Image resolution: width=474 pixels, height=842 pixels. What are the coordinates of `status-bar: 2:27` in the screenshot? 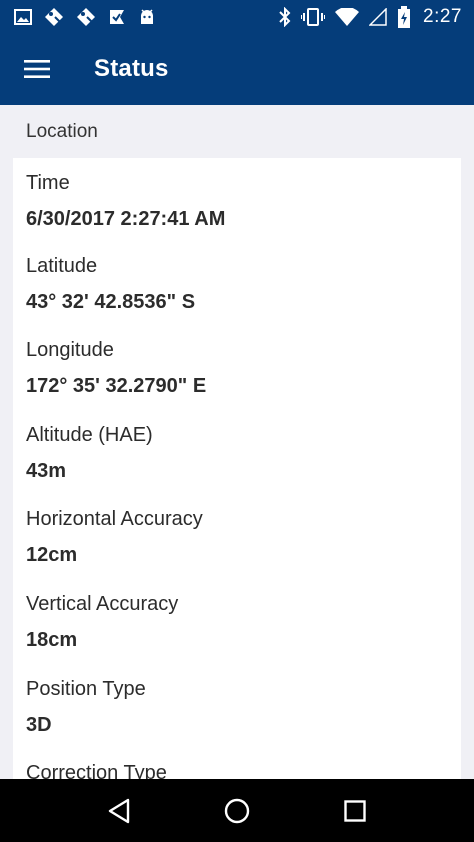 It's located at (237, 16).